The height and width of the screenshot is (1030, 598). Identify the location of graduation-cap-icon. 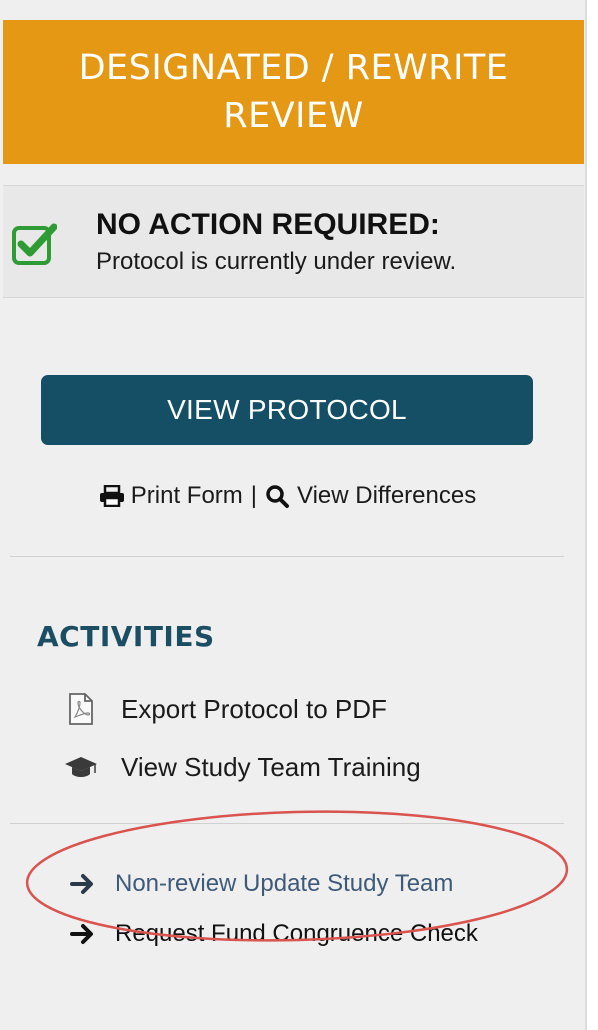
(81, 767).